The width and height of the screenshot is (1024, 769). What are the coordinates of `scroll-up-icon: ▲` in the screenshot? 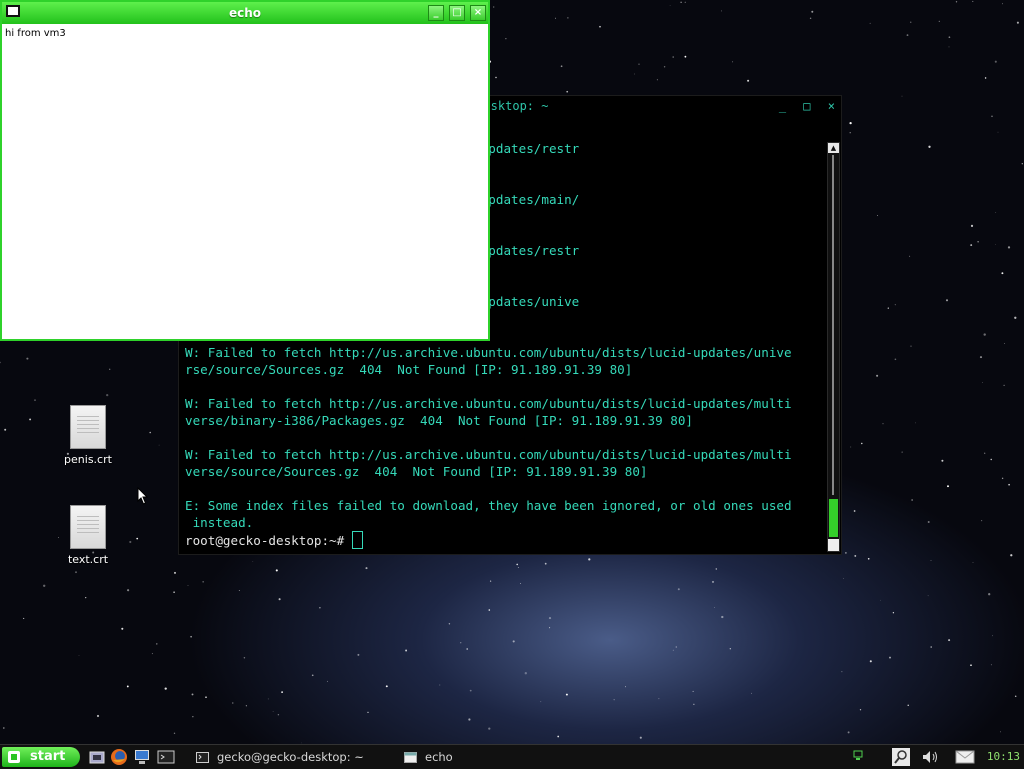 It's located at (833, 148).